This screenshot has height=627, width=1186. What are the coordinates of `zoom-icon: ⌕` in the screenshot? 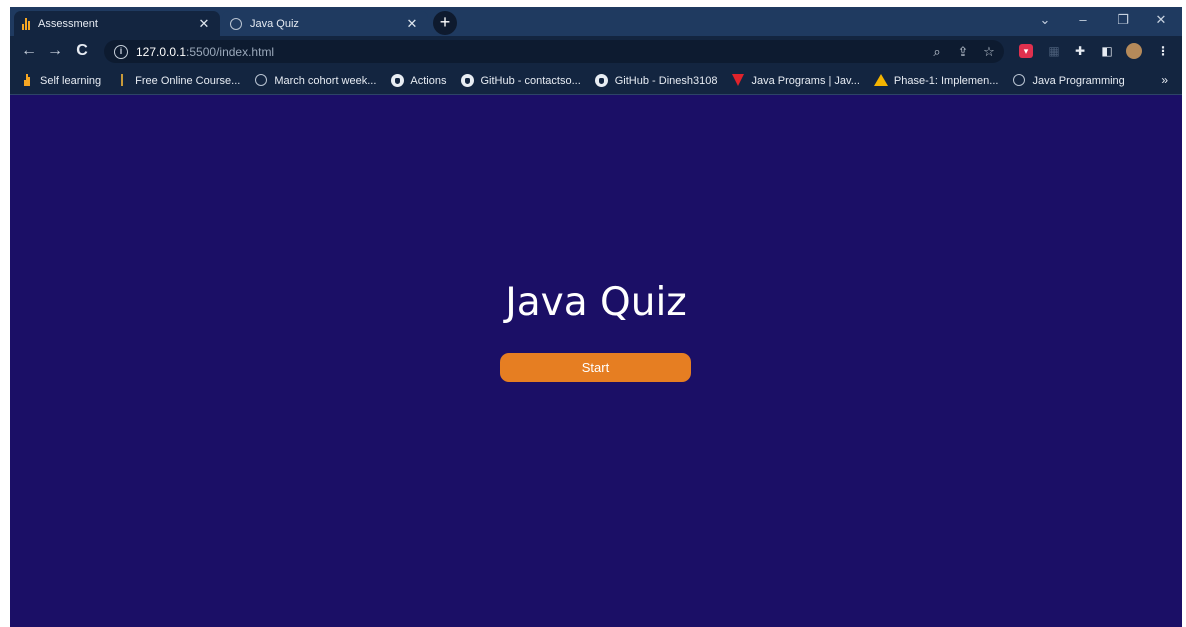 It's located at (937, 52).